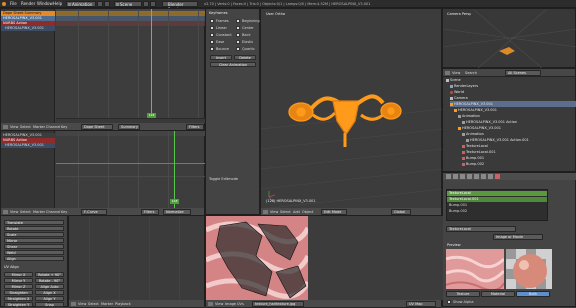 The width and height of the screenshot is (576, 308). I want to click on menu-window: Window, so click(45, 4).